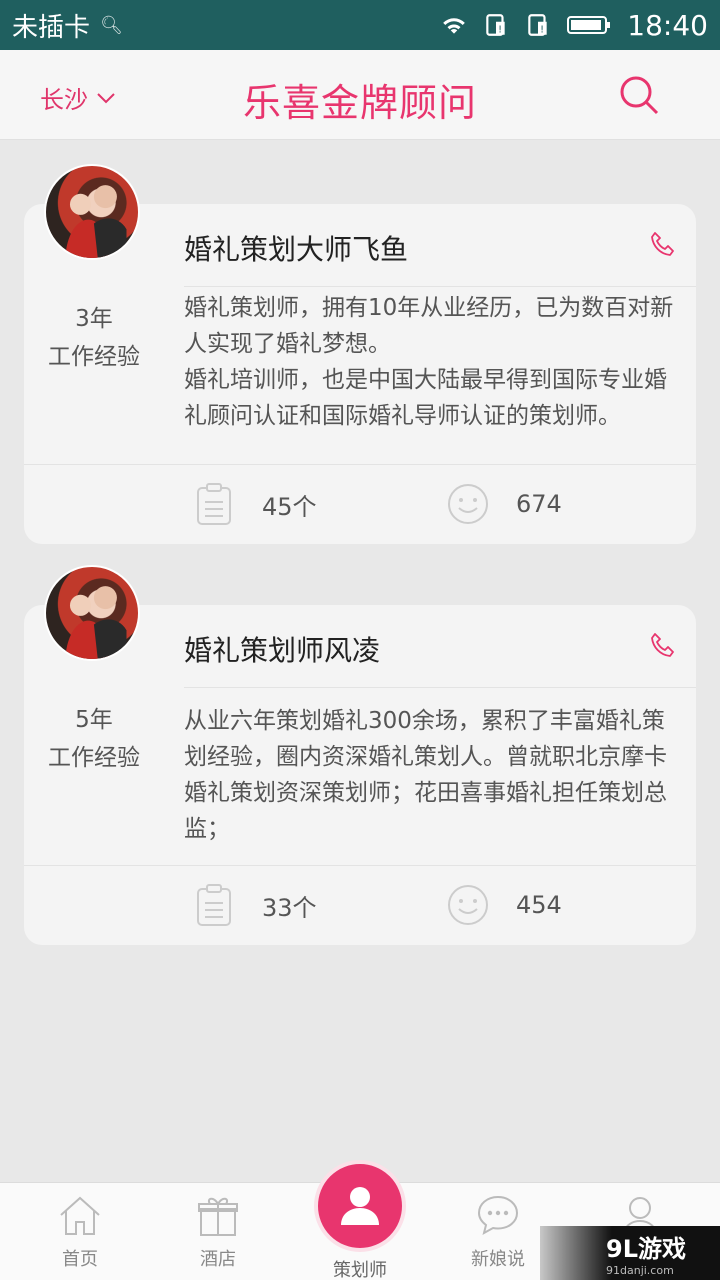 The image size is (720, 1280). I want to click on watermark-logo: 9L游戏 91danji.com, so click(630, 1253).